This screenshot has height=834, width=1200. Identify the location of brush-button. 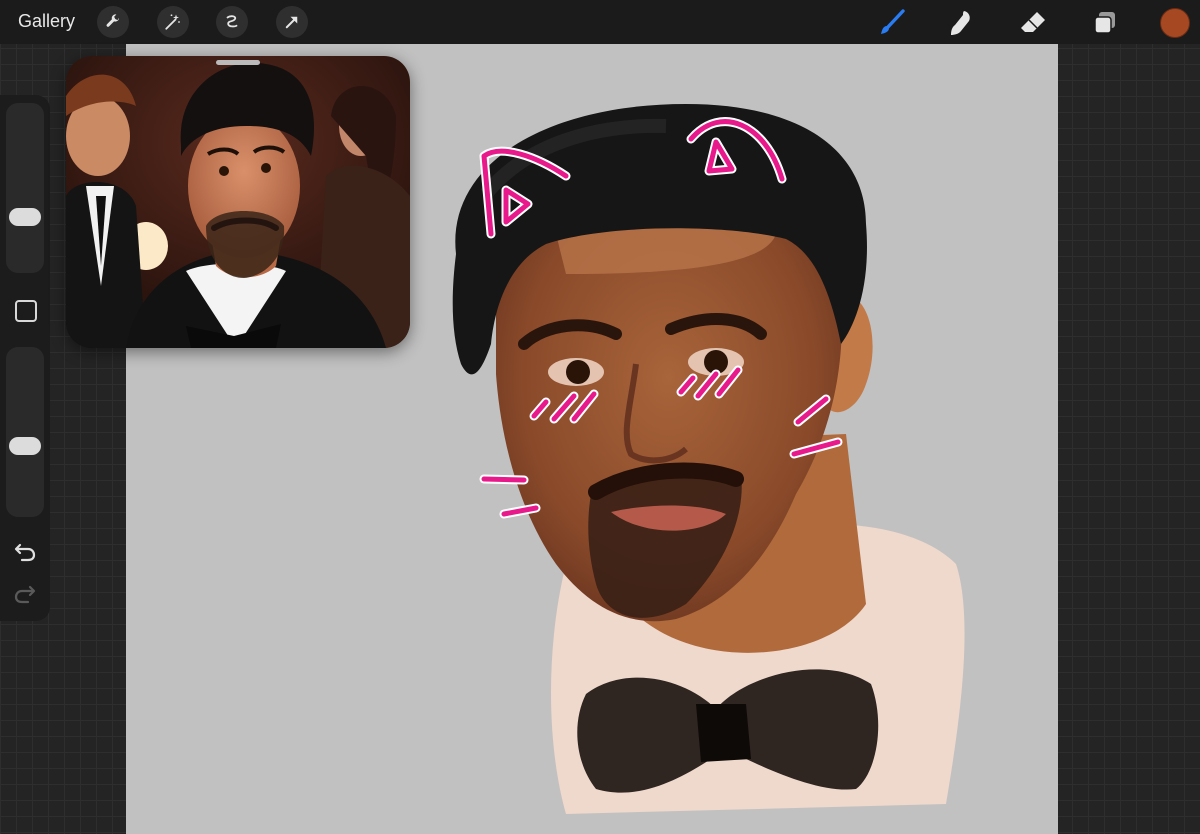
(891, 23).